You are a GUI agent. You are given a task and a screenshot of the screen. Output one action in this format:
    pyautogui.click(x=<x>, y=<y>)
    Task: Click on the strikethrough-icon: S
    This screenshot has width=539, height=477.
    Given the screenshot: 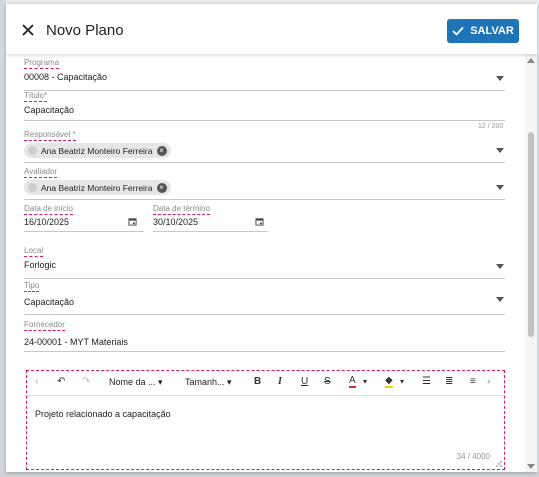 What is the action you would take?
    pyautogui.click(x=327, y=381)
    